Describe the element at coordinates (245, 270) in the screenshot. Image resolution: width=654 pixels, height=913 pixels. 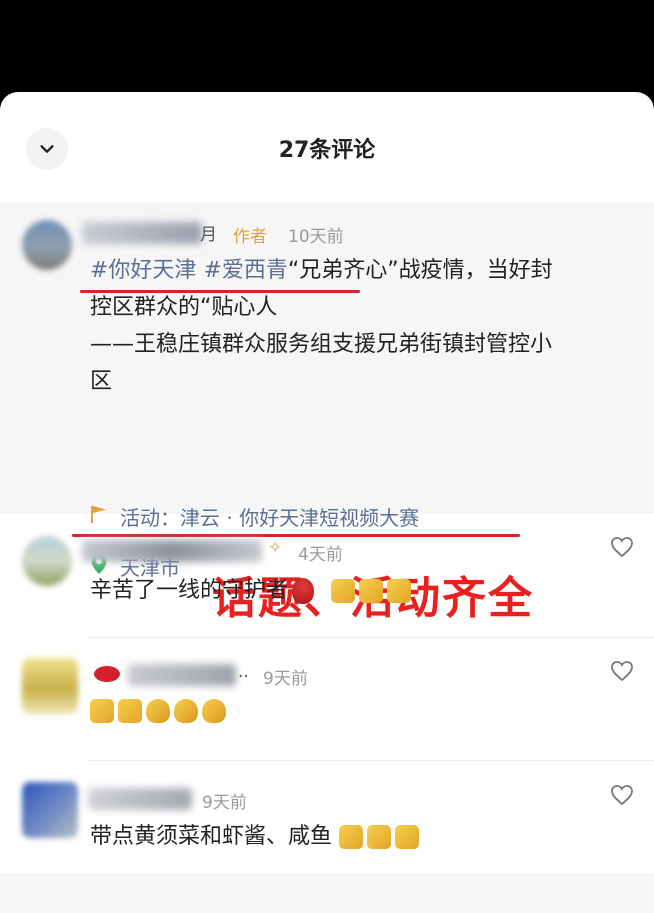
I see `hashtag-link: #爱西青` at that location.